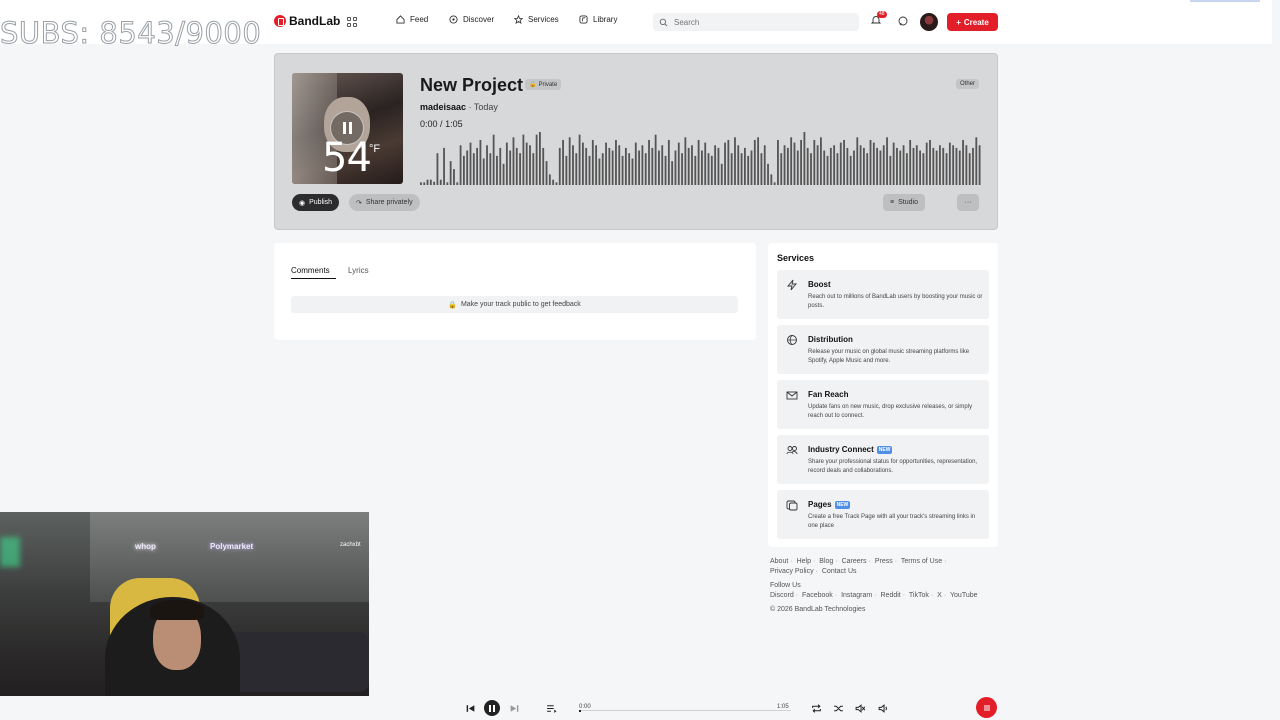  What do you see at coordinates (792, 340) in the screenshot?
I see `globe-icon` at bounding box center [792, 340].